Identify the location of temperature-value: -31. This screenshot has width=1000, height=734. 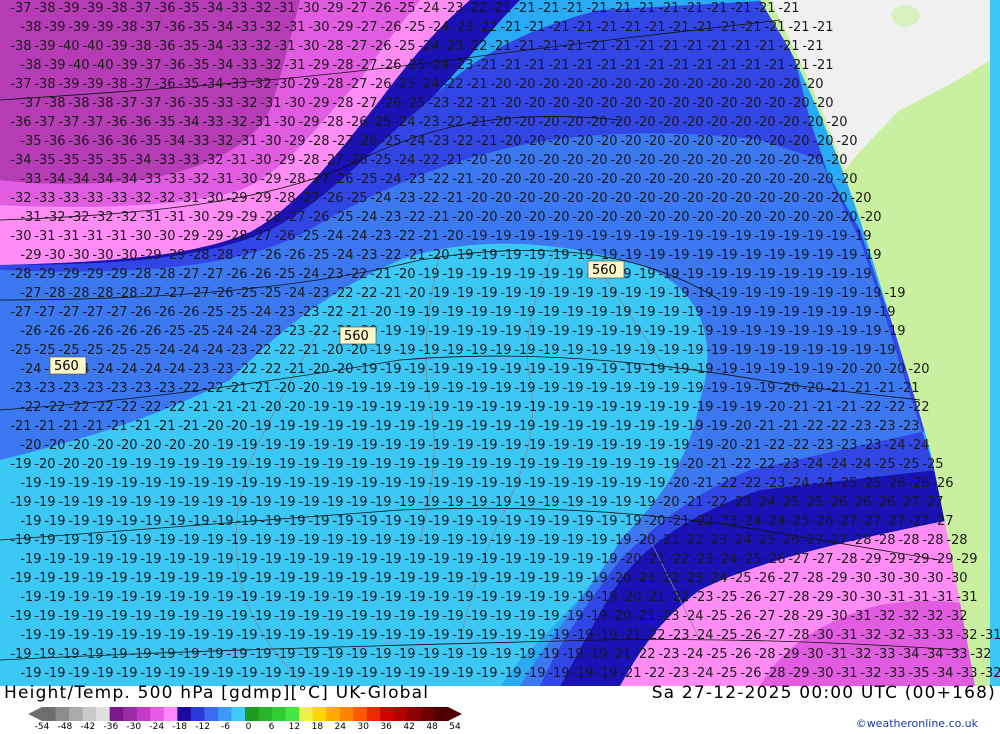
(942, 597).